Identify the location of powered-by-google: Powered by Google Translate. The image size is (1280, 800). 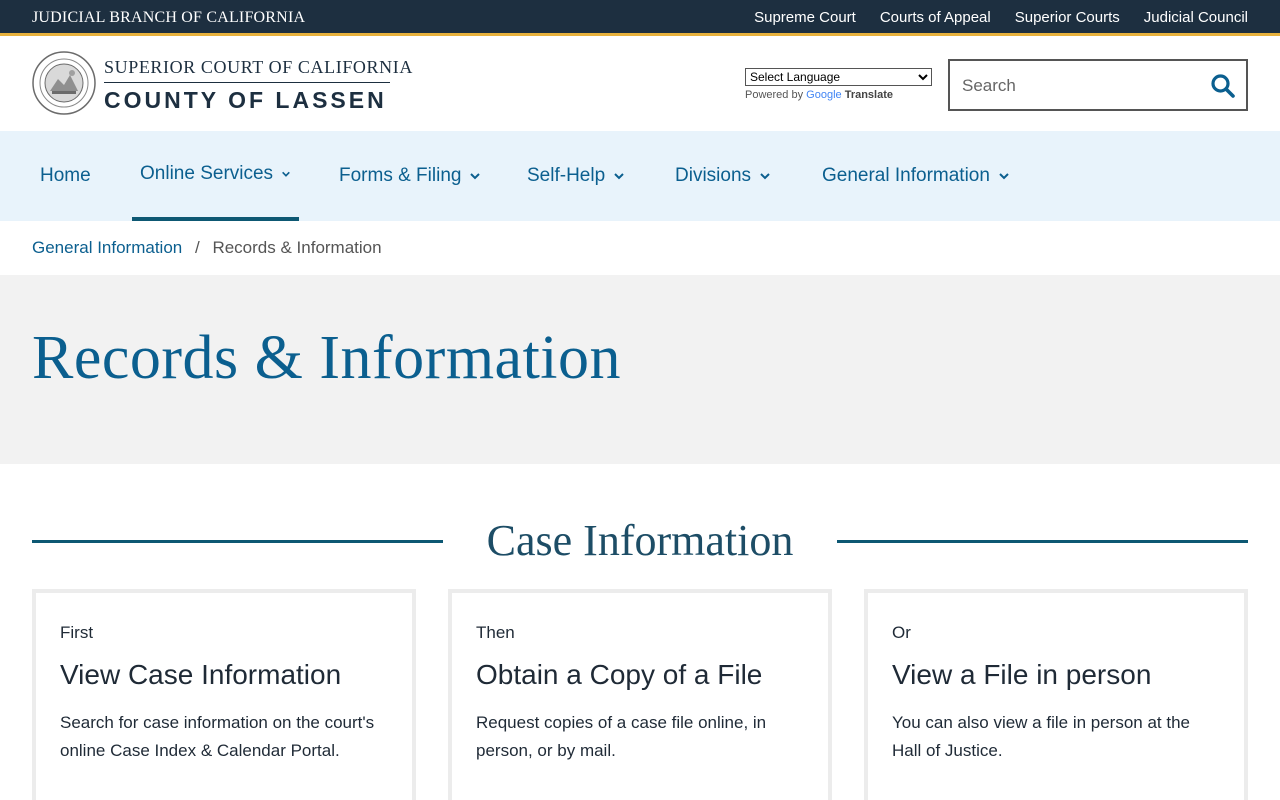
(838, 95).